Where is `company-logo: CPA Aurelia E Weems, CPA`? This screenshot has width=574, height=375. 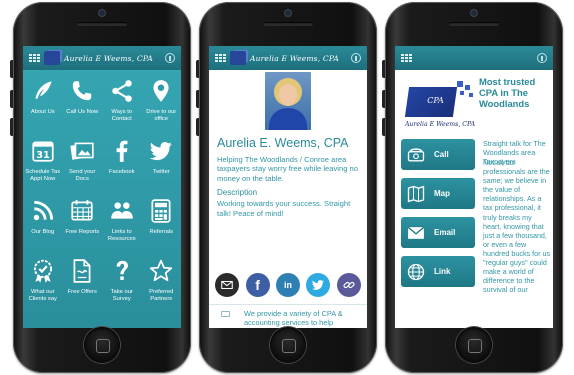
company-logo: CPA Aurelia E Weems, CPA is located at coordinates (438, 105).